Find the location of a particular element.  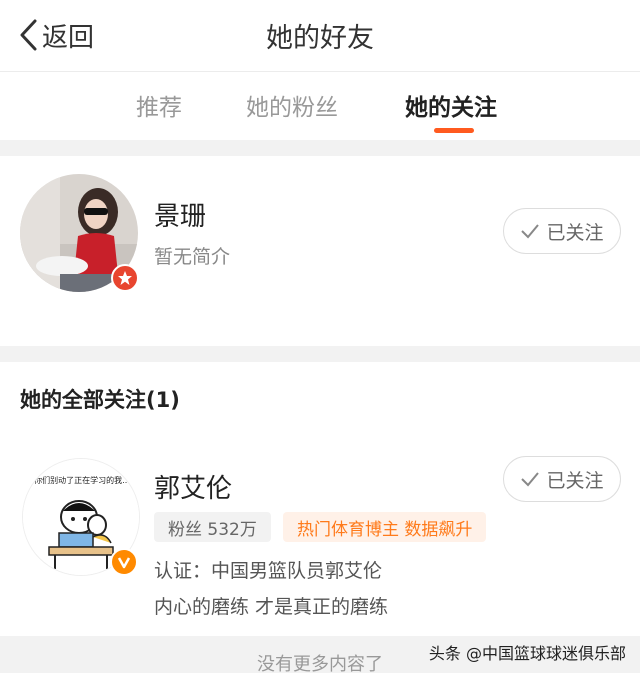

tab-bar: 推荐 她的粉丝 她的关注 is located at coordinates (320, 106).